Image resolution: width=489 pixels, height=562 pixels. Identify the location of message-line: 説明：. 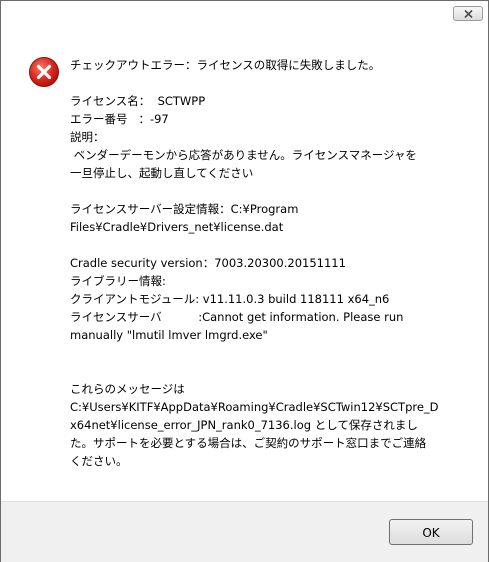
(87, 137).